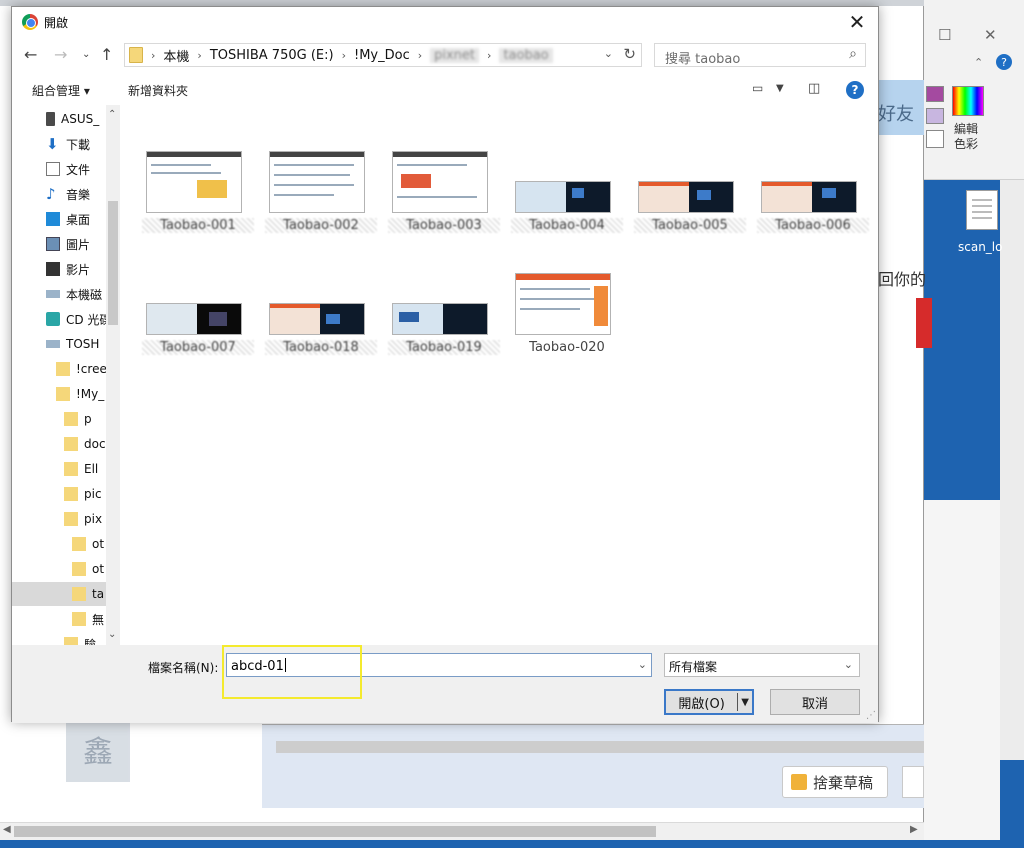 Image resolution: width=1024 pixels, height=848 pixels. I want to click on file-item: Taobao-005, so click(690, 201).